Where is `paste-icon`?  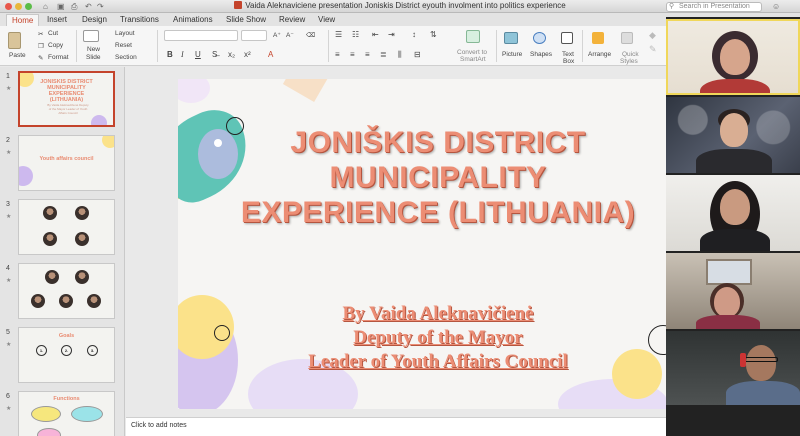 paste-icon is located at coordinates (14, 40).